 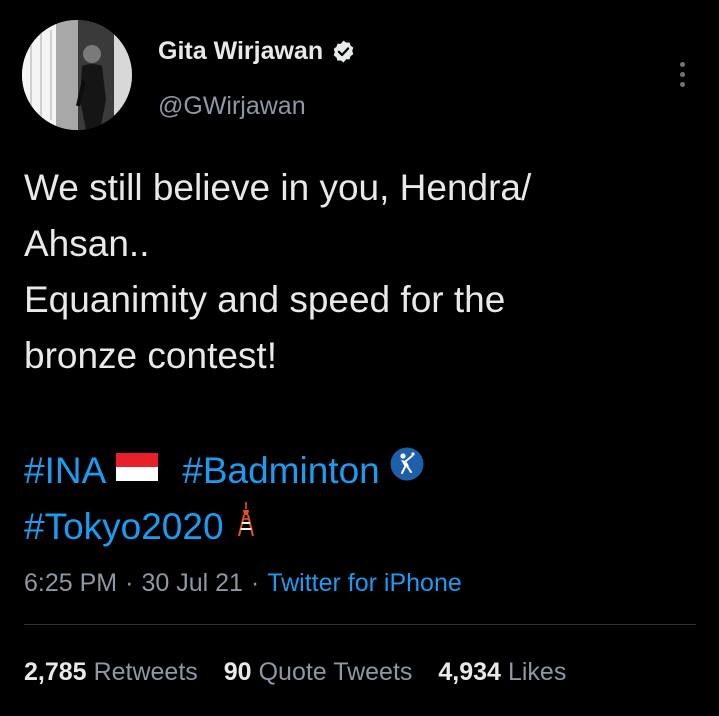 What do you see at coordinates (335, 671) in the screenshot?
I see `quote-tweets-label: Quote Tweets` at bounding box center [335, 671].